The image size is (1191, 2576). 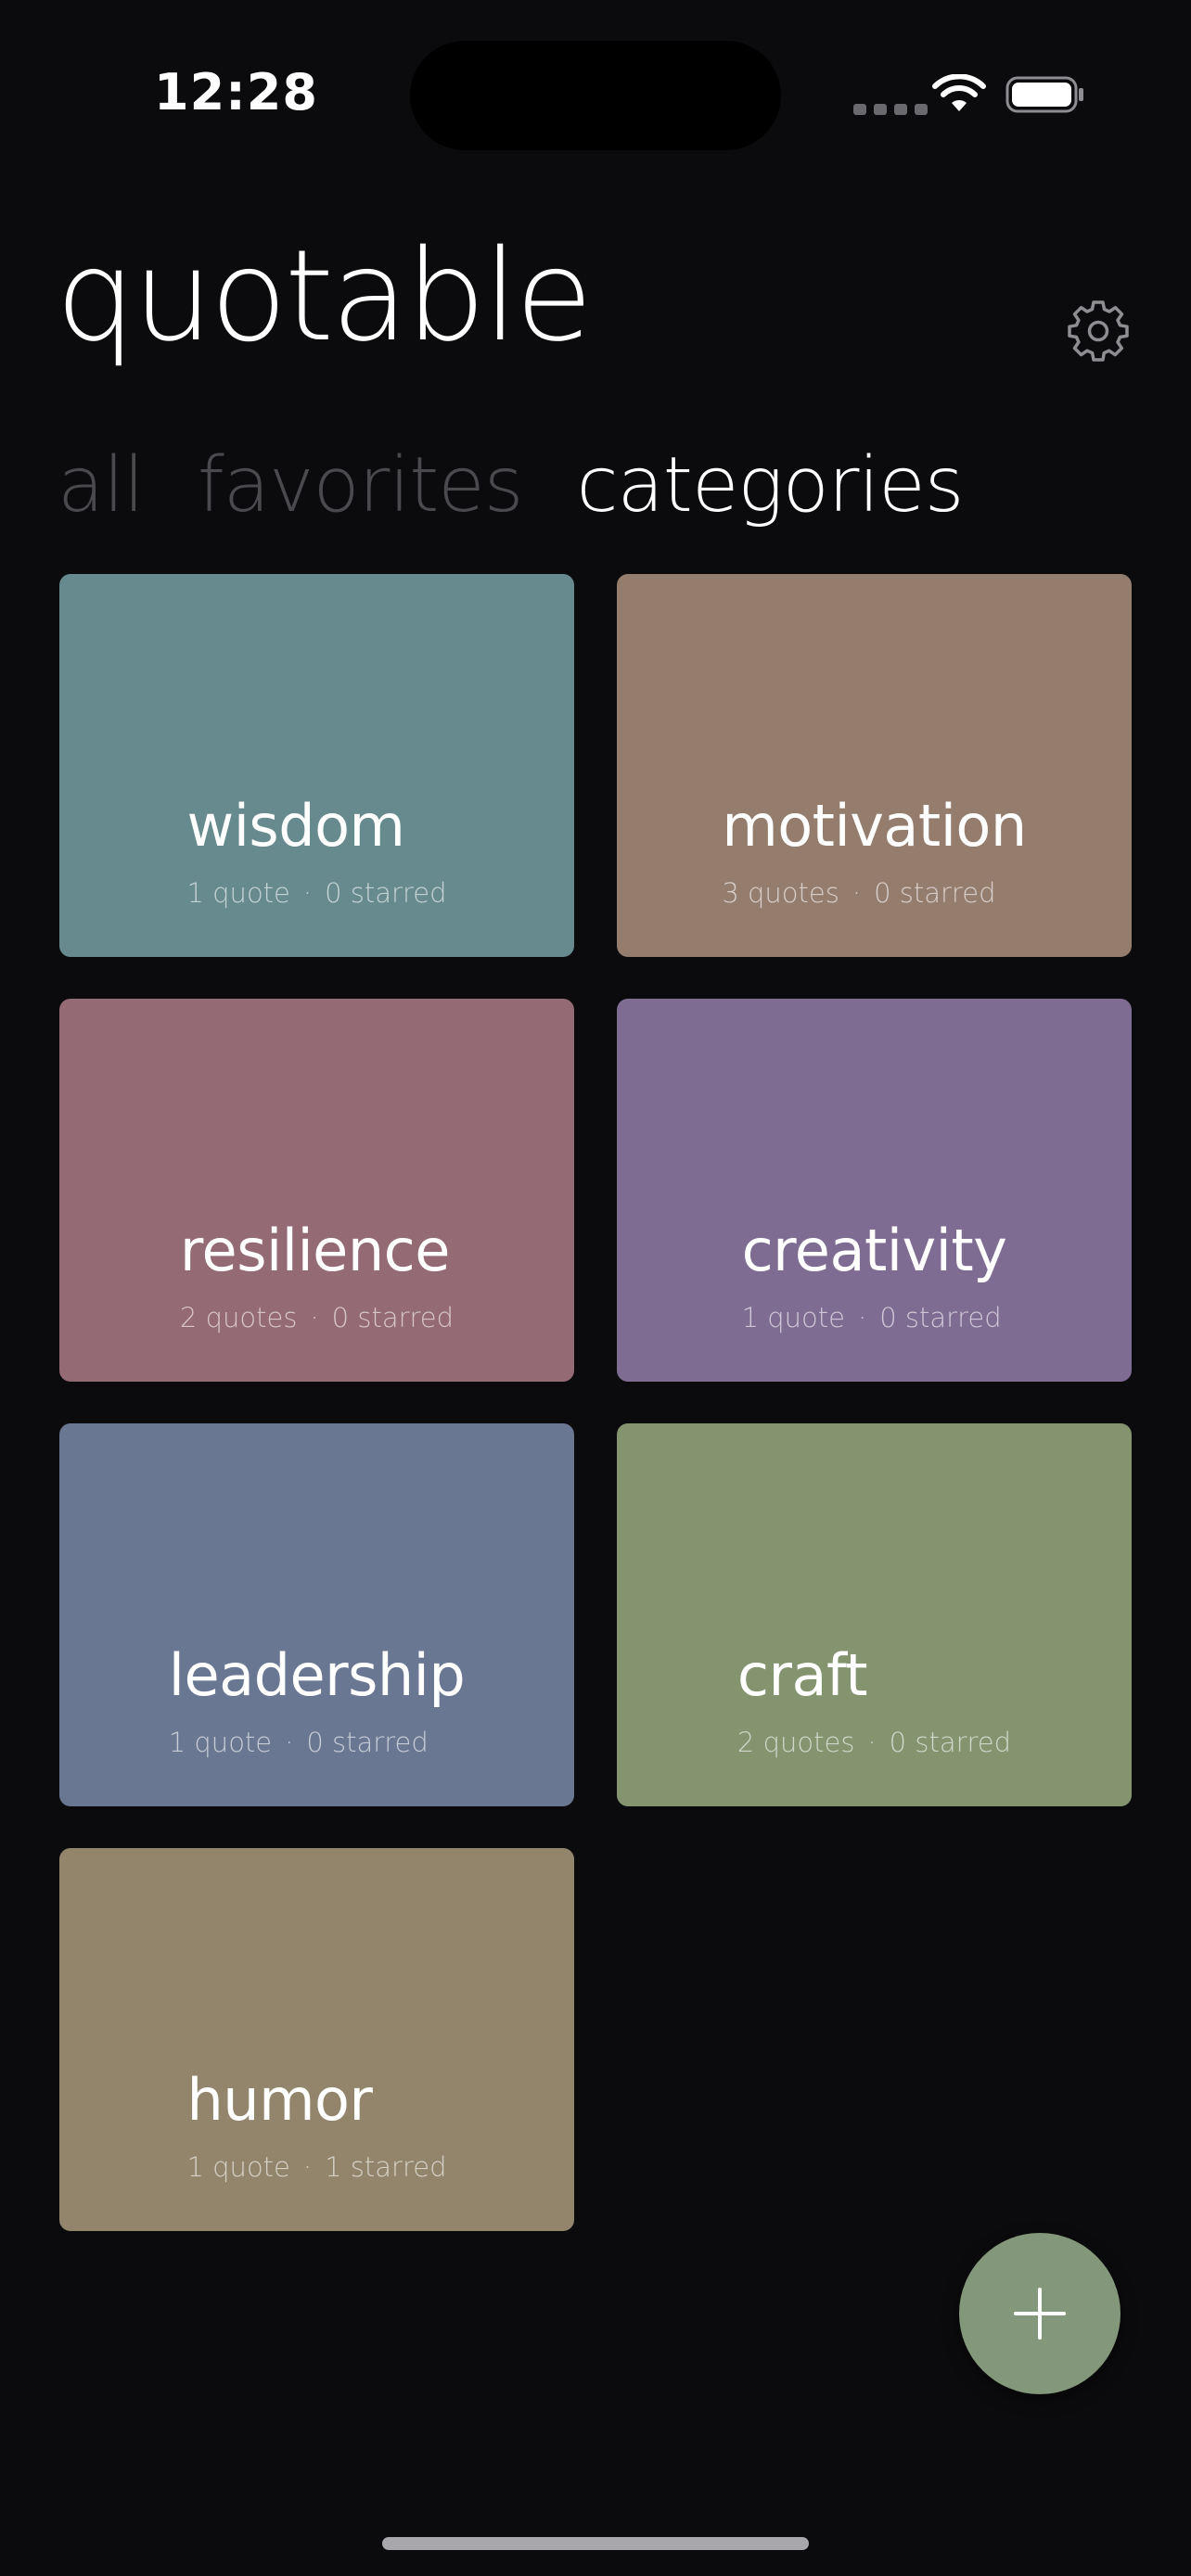 I want to click on category-name: creativity, so click(x=874, y=1250).